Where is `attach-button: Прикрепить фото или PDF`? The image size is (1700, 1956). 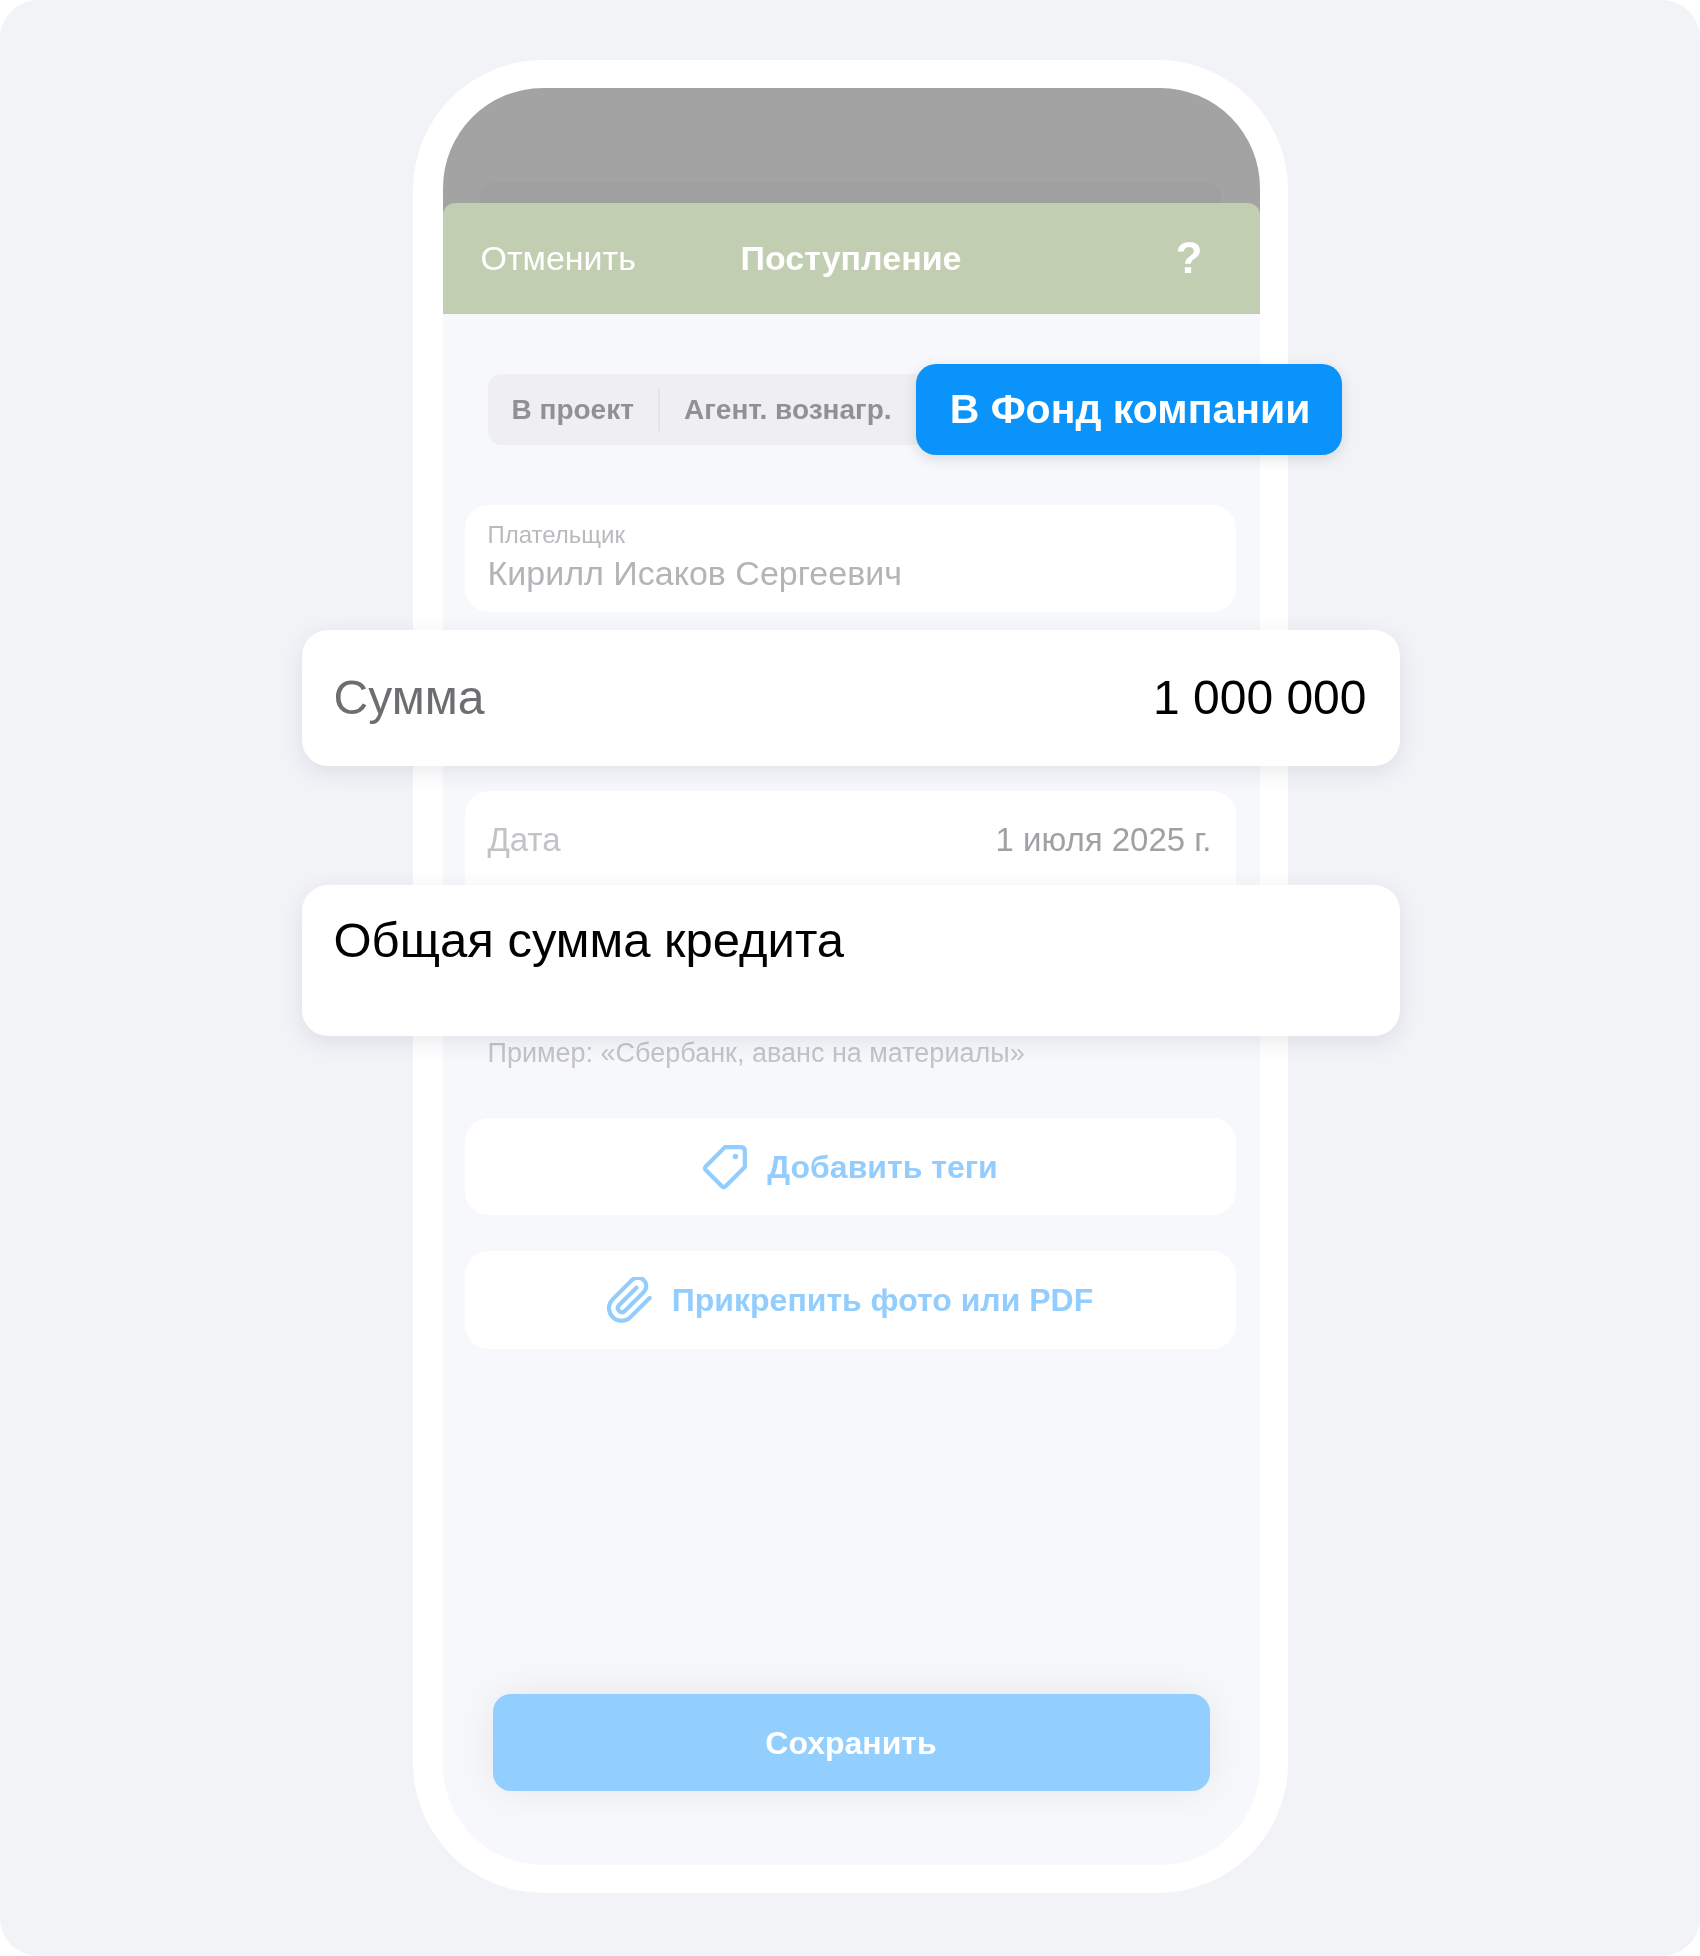
attach-button: Прикрепить фото или PDF is located at coordinates (850, 1300).